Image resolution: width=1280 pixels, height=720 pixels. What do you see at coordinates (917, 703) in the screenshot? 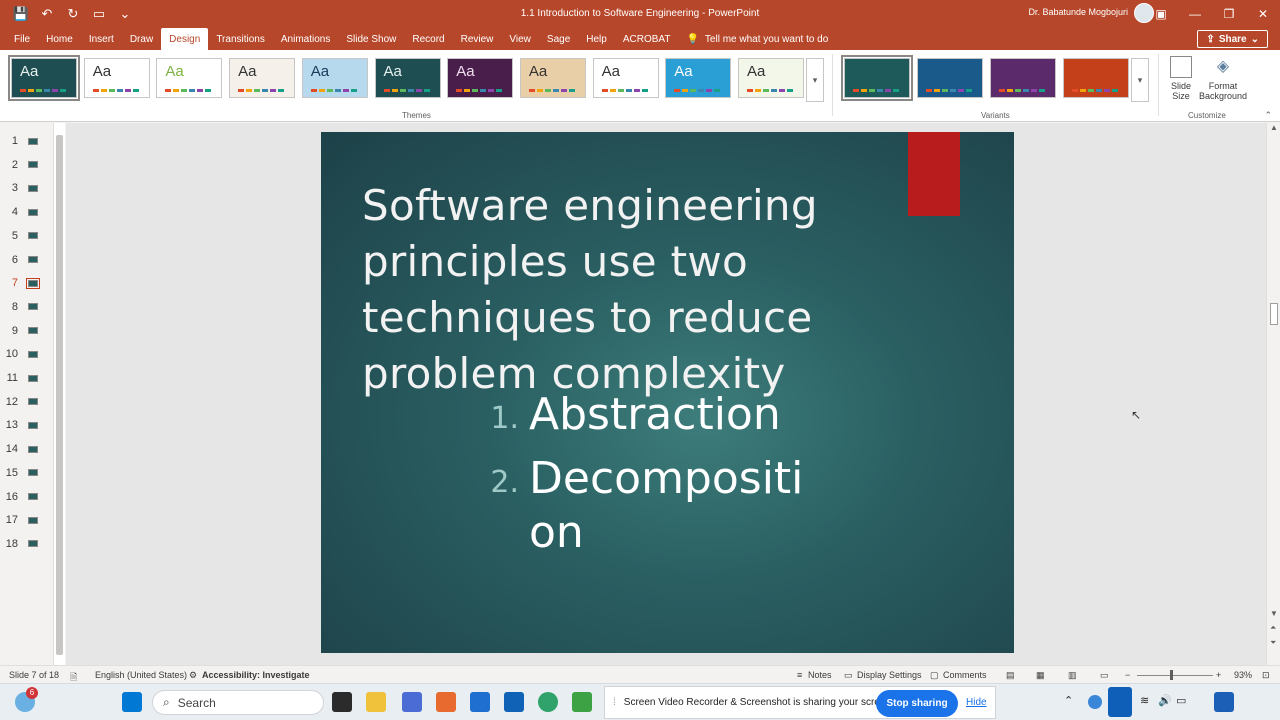
I see `stop-sharing-button: Stop sharing` at bounding box center [917, 703].